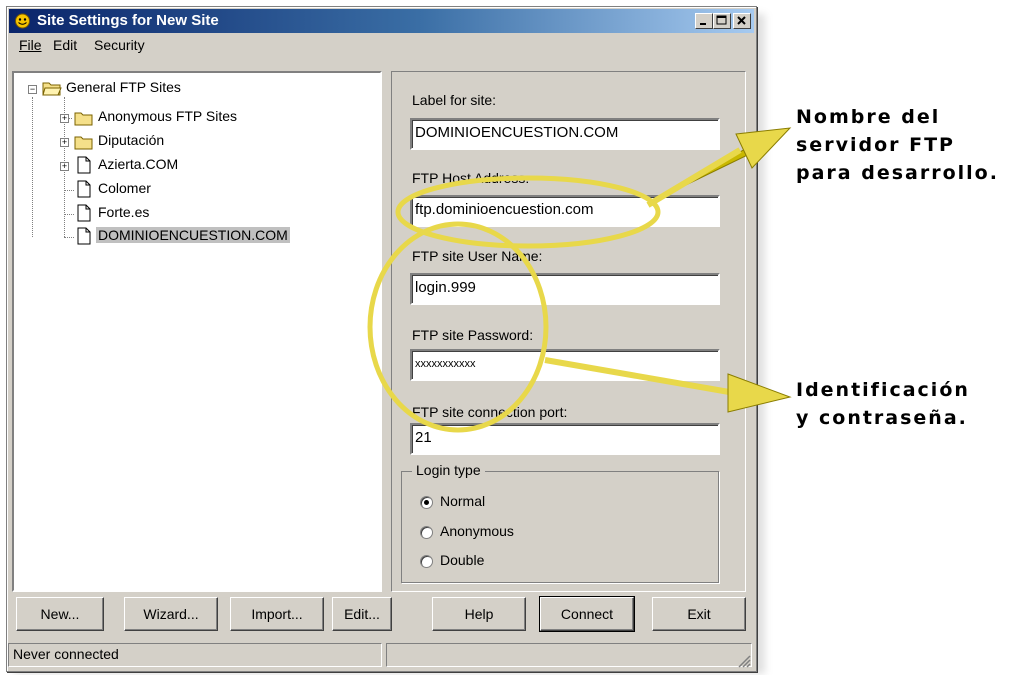 The height and width of the screenshot is (675, 1036). Describe the element at coordinates (123, 87) in the screenshot. I see `tree-root-label: General FTP Sites` at that location.